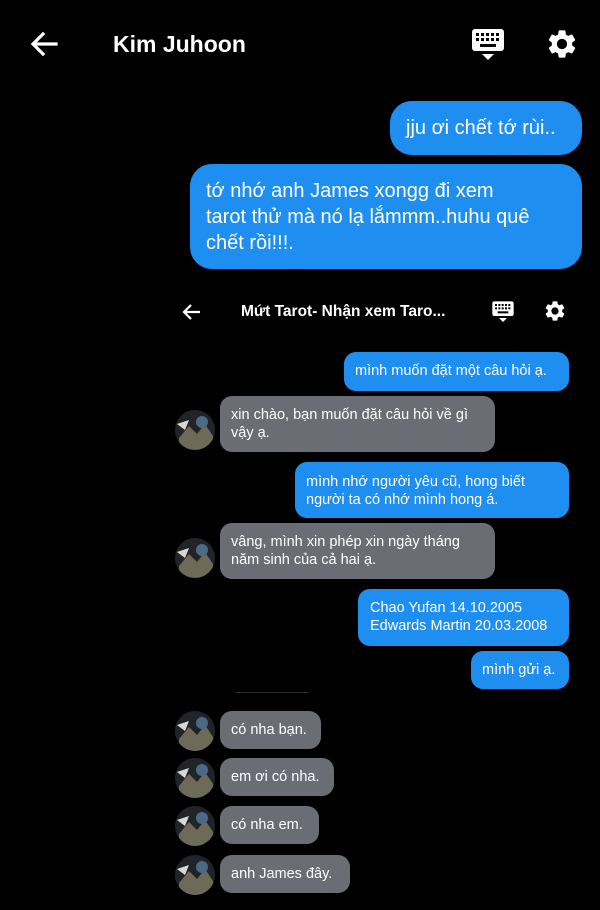 The height and width of the screenshot is (910, 600). I want to click on incoming-message: anh James đây., so click(285, 874).